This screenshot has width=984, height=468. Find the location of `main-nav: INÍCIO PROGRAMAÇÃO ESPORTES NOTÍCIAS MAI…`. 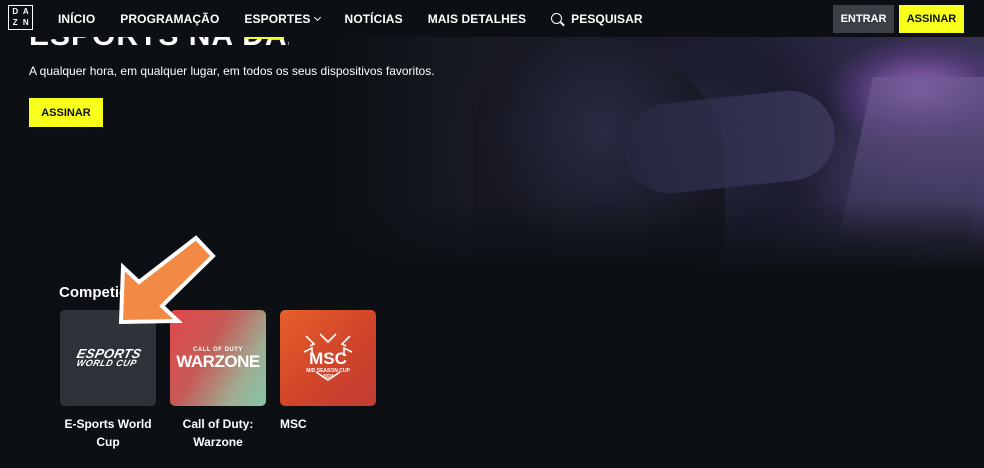

main-nav: INÍCIO PROGRAMAÇÃO ESPORTES NOTÍCIAS MAI… is located at coordinates (363, 18).